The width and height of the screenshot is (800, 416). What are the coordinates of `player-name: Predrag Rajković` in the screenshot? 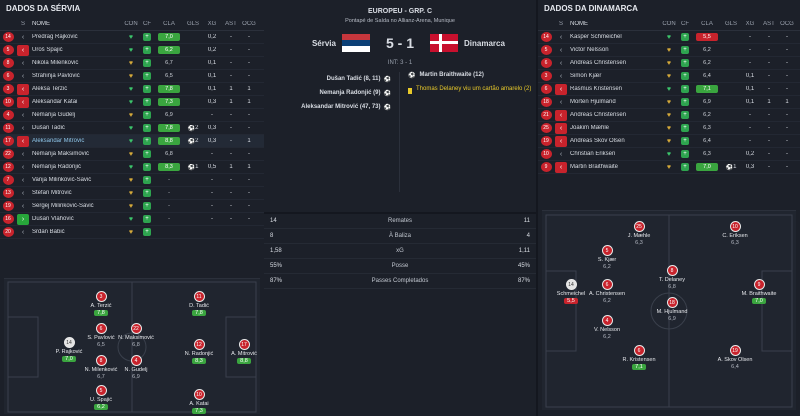 It's located at (76, 37).